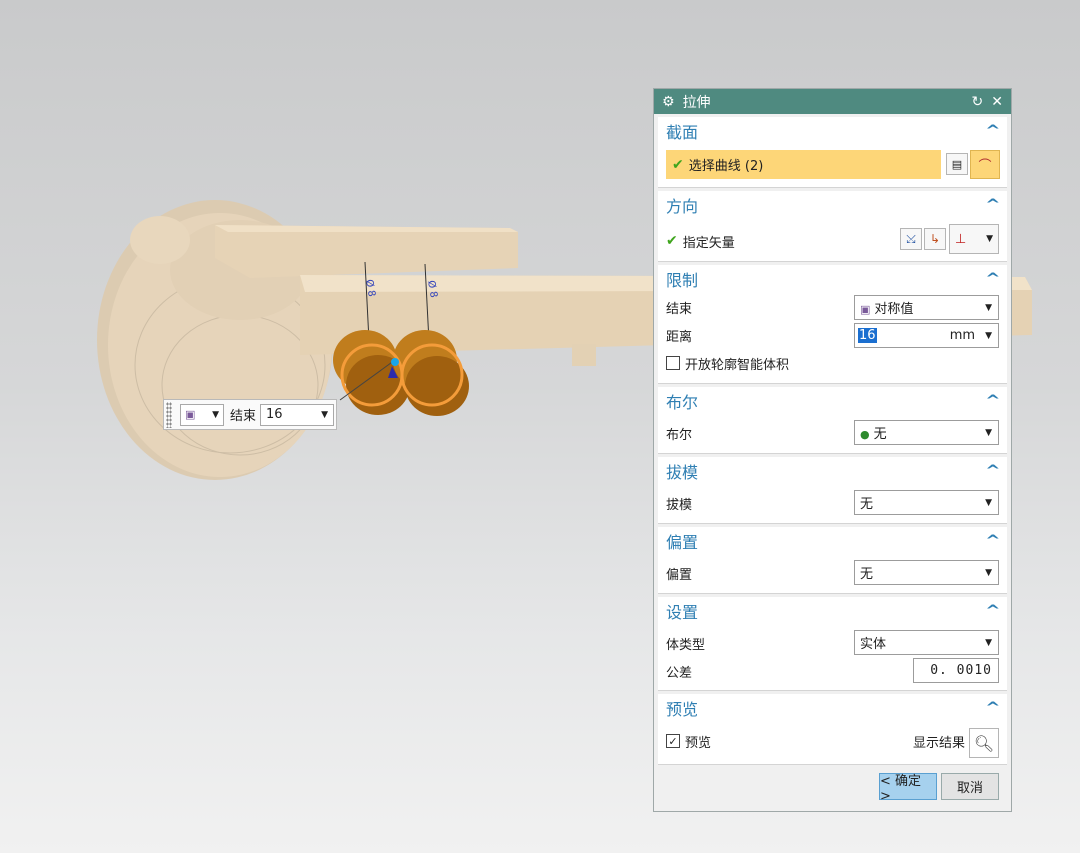  Describe the element at coordinates (668, 101) in the screenshot. I see `gear-icon: ⚙` at that location.